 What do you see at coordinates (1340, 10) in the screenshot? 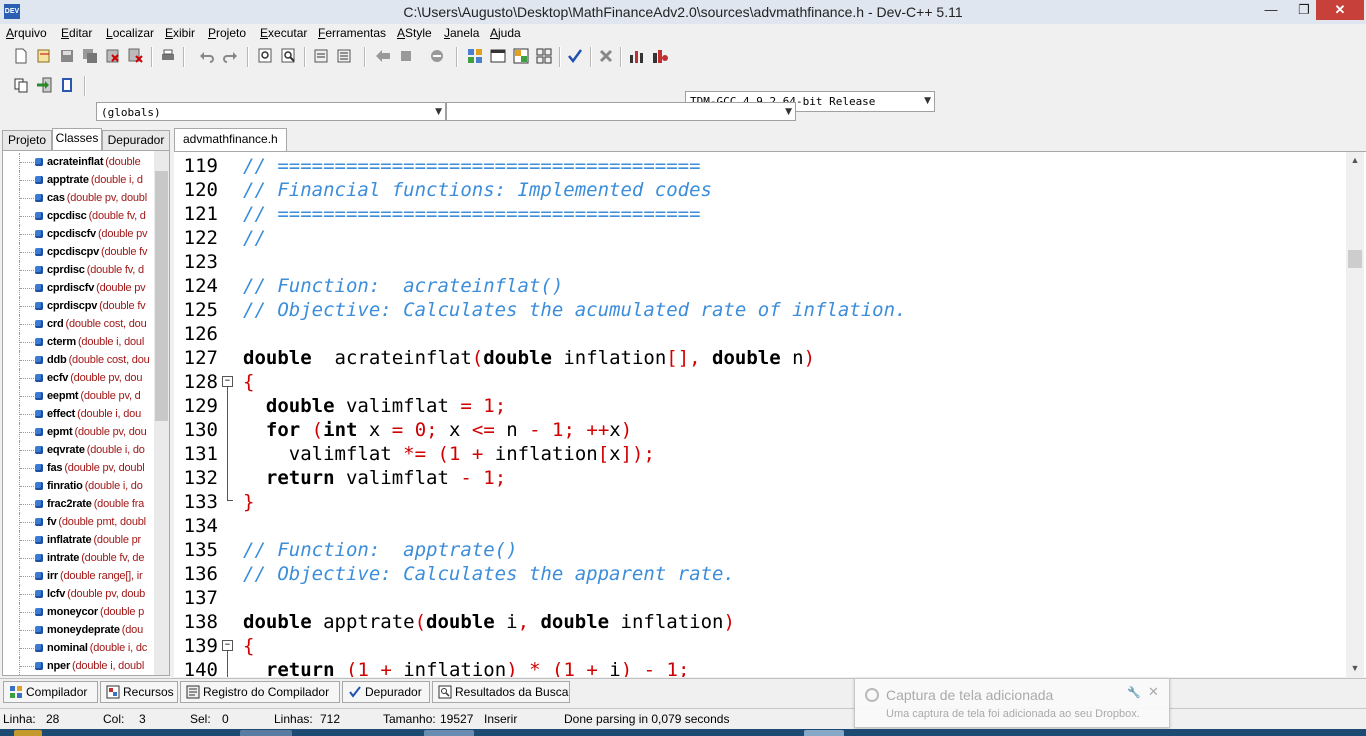
I see `close-button: ✕` at bounding box center [1340, 10].